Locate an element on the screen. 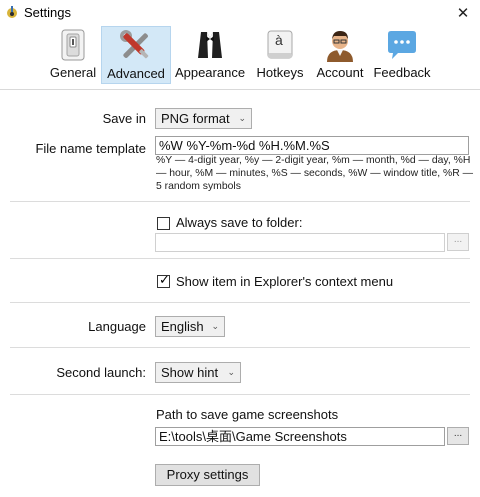 Image resolution: width=480 pixels, height=497 pixels. key-glyph: à is located at coordinates (279, 40).